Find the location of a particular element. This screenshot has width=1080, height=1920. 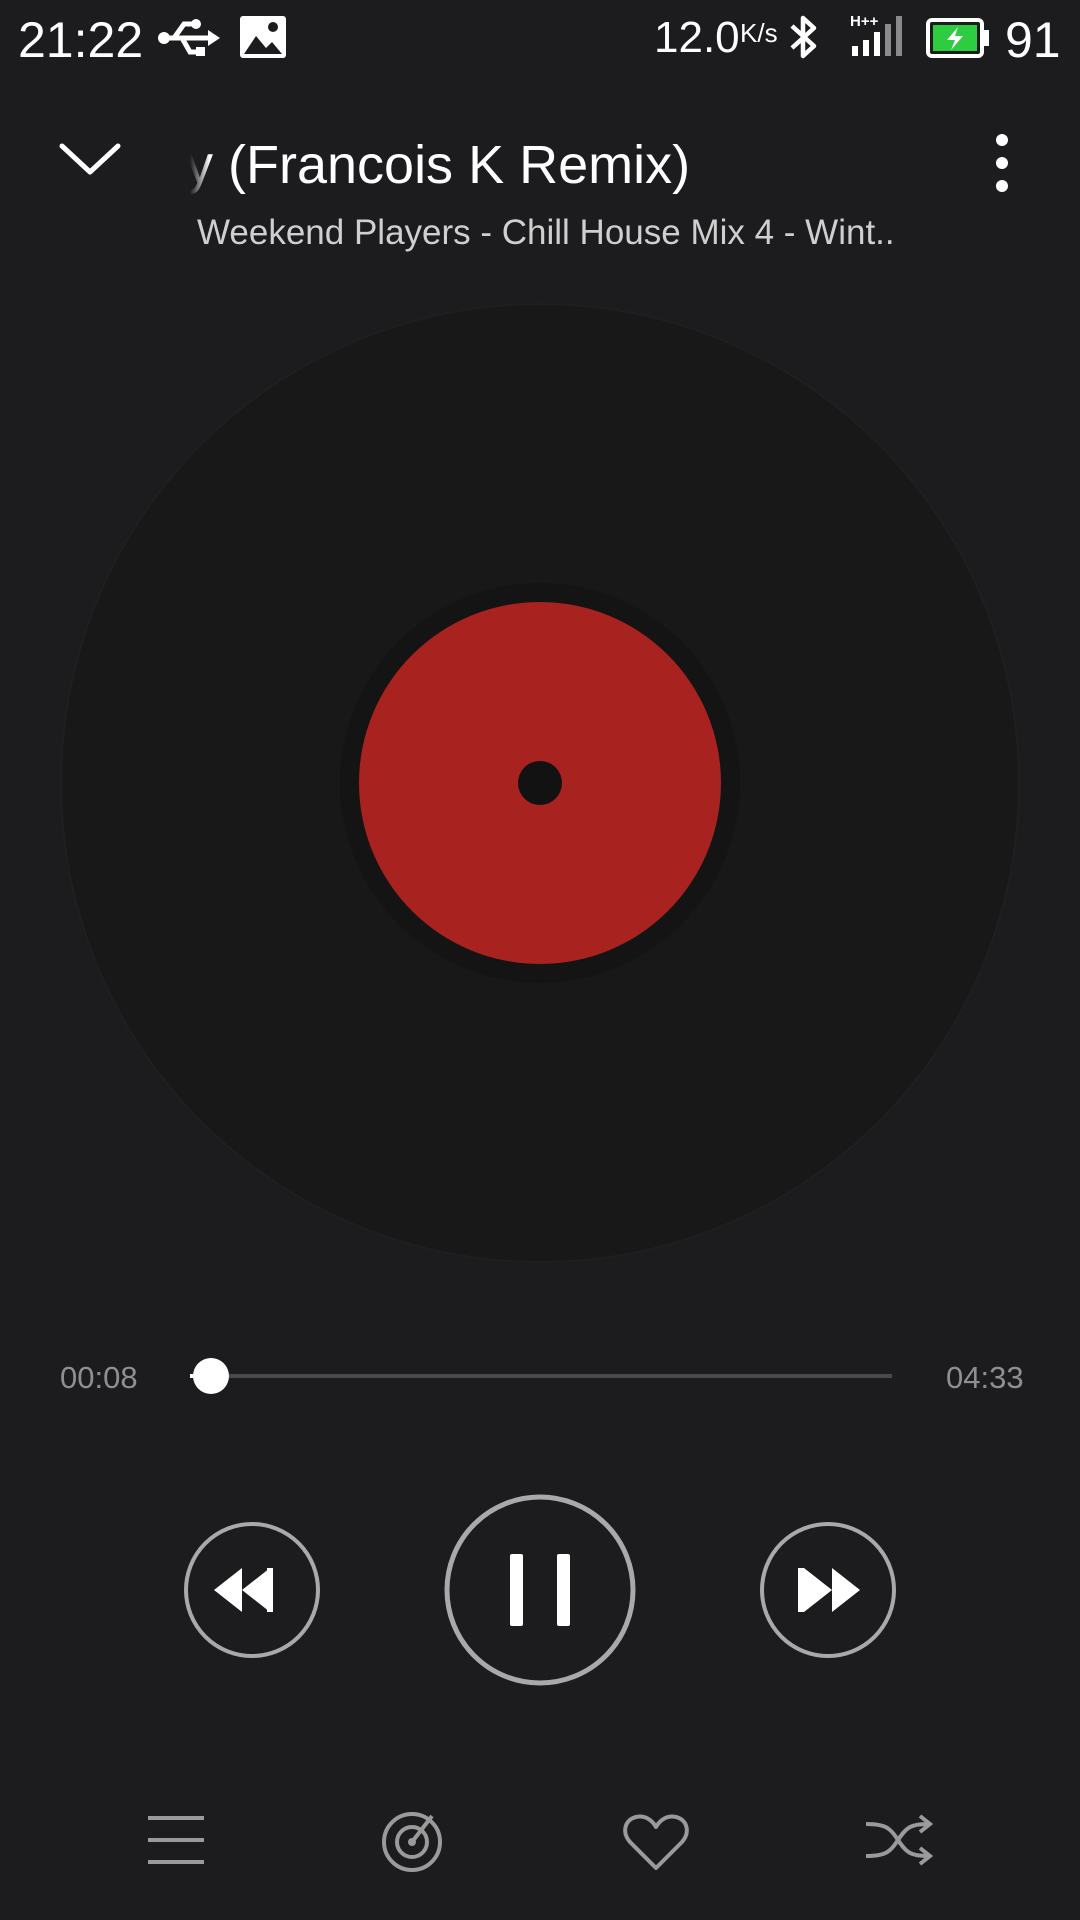

fast-forward-icon is located at coordinates (829, 1590).